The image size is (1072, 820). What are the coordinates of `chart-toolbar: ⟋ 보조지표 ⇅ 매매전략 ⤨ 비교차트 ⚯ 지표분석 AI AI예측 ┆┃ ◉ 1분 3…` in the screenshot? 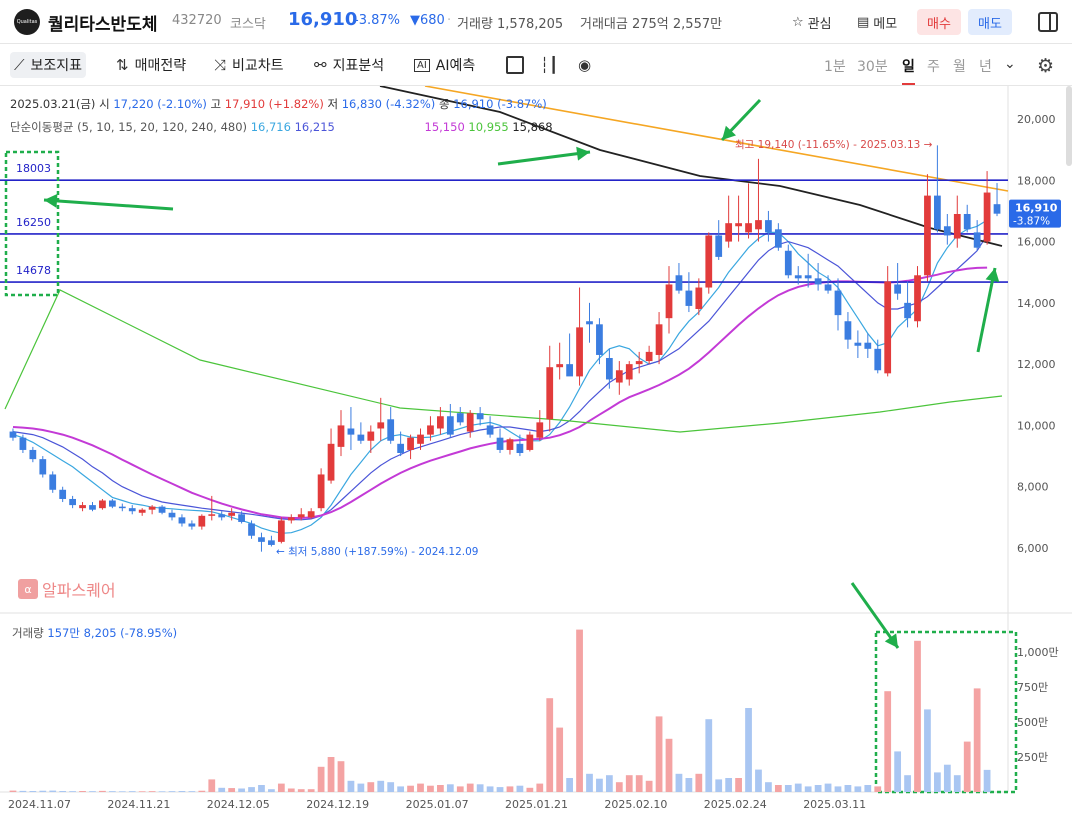 It's located at (536, 65).